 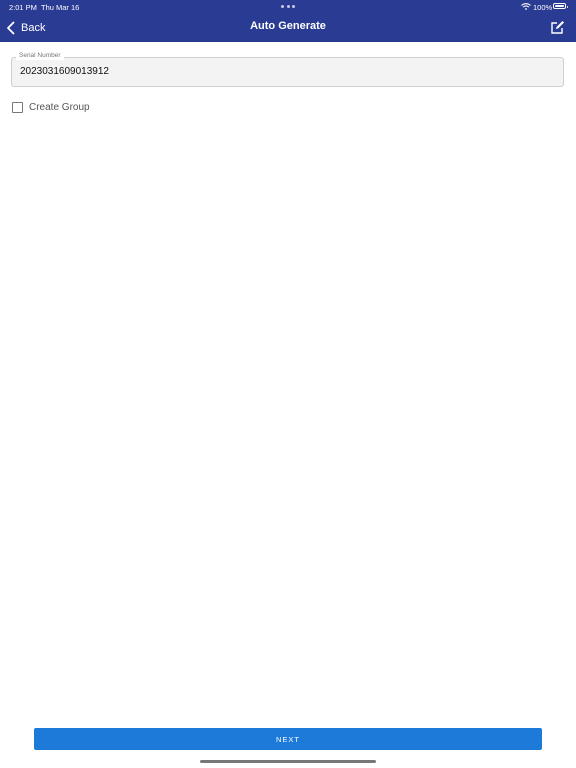 I want to click on page-title: Auto Generate, so click(x=288, y=26).